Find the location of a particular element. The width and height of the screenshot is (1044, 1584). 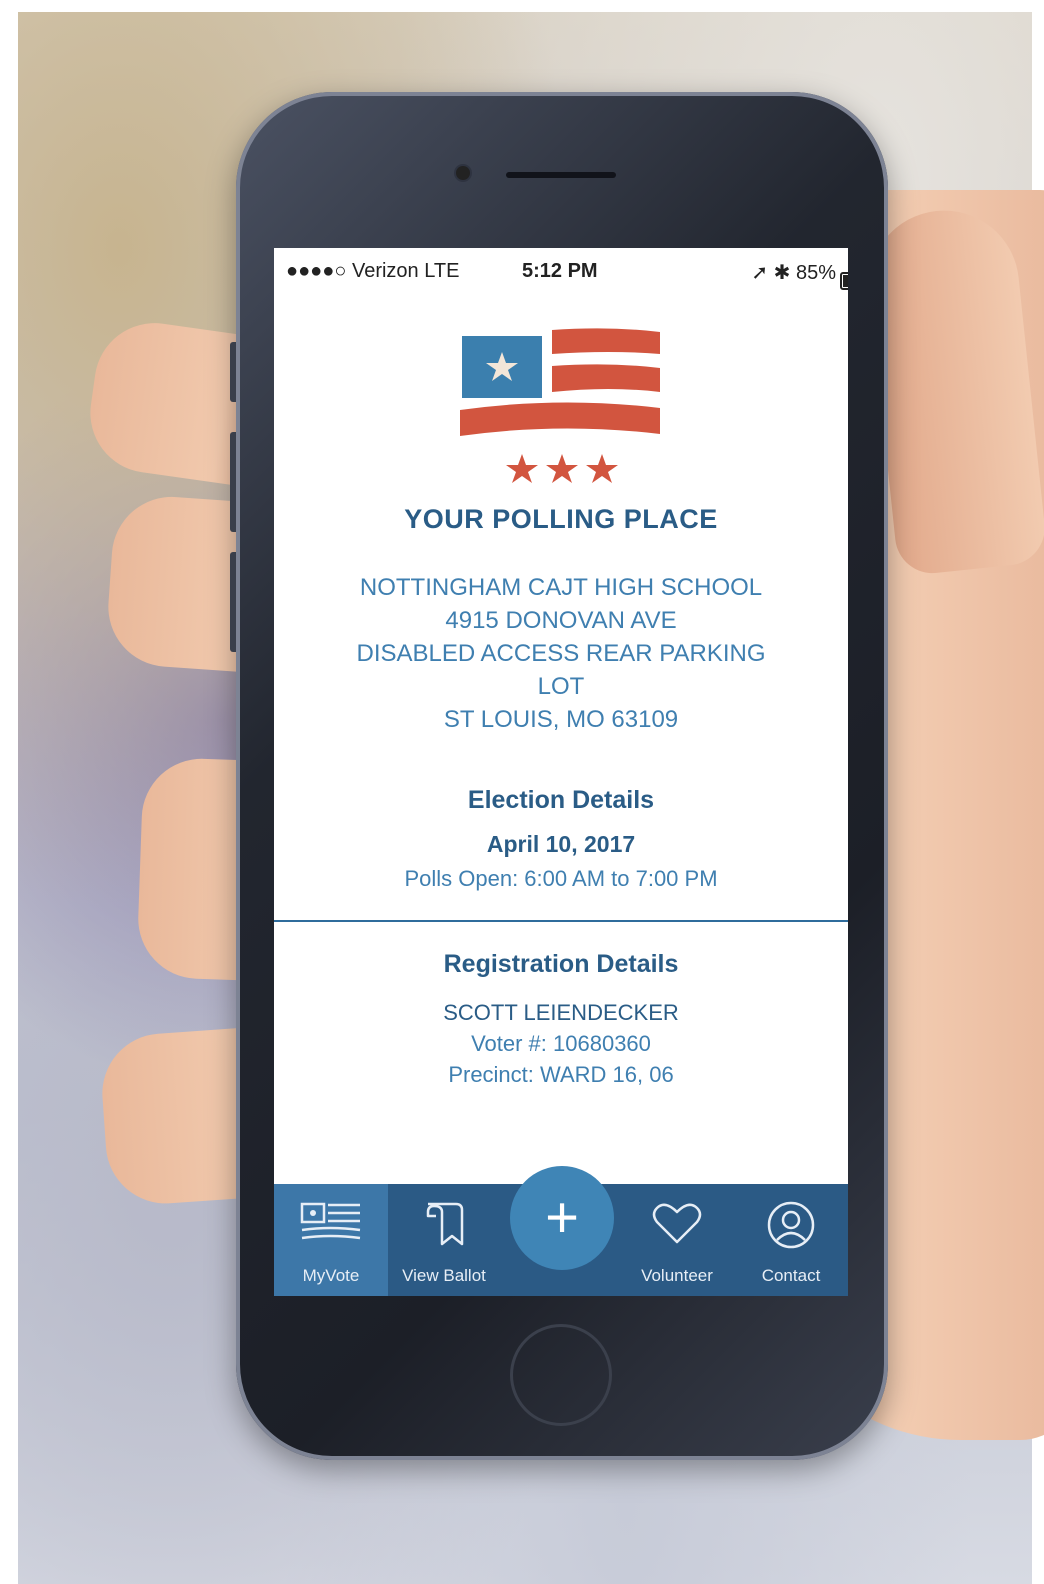

battery-icon is located at coordinates (844, 281).